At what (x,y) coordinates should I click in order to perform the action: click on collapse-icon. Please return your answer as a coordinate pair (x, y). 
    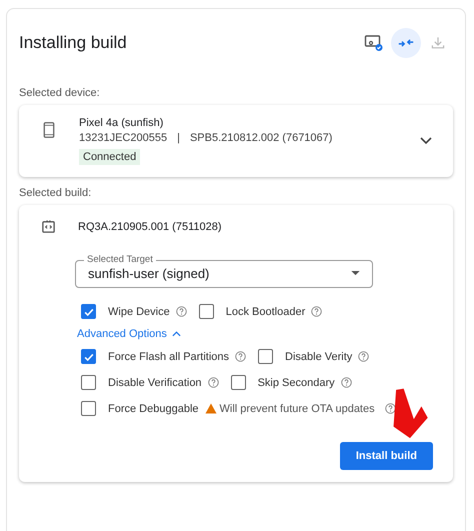
    Looking at the image, I should click on (406, 43).